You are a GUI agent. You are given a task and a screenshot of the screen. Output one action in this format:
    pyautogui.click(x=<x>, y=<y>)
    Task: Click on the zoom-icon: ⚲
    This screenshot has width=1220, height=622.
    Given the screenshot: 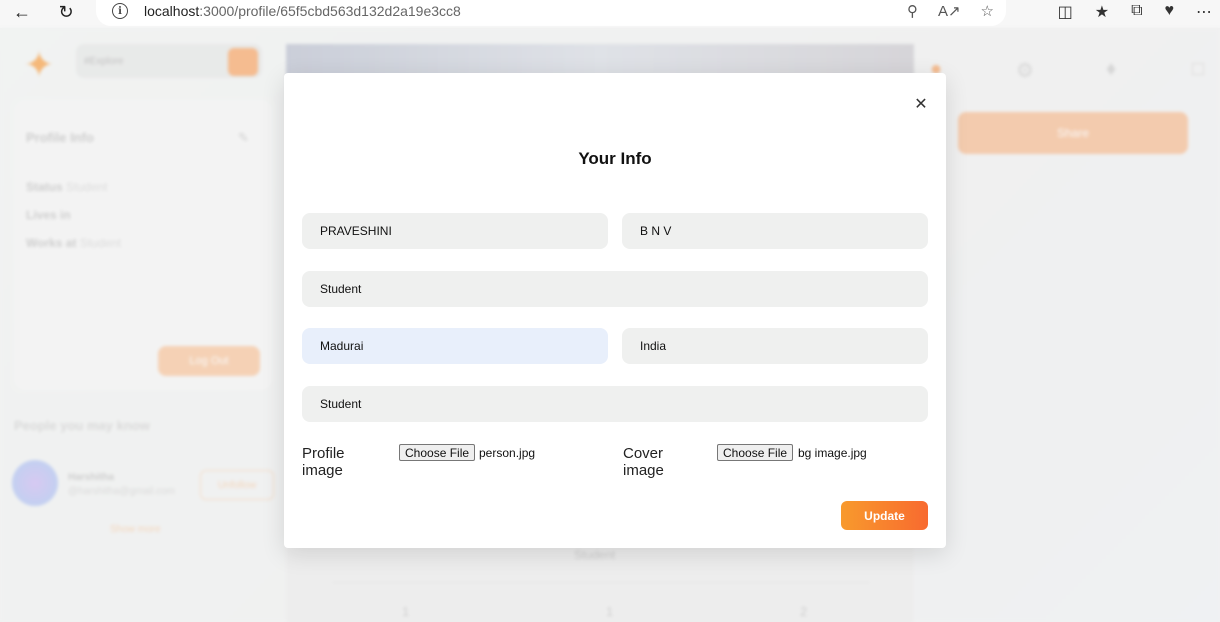 What is the action you would take?
    pyautogui.click(x=912, y=11)
    